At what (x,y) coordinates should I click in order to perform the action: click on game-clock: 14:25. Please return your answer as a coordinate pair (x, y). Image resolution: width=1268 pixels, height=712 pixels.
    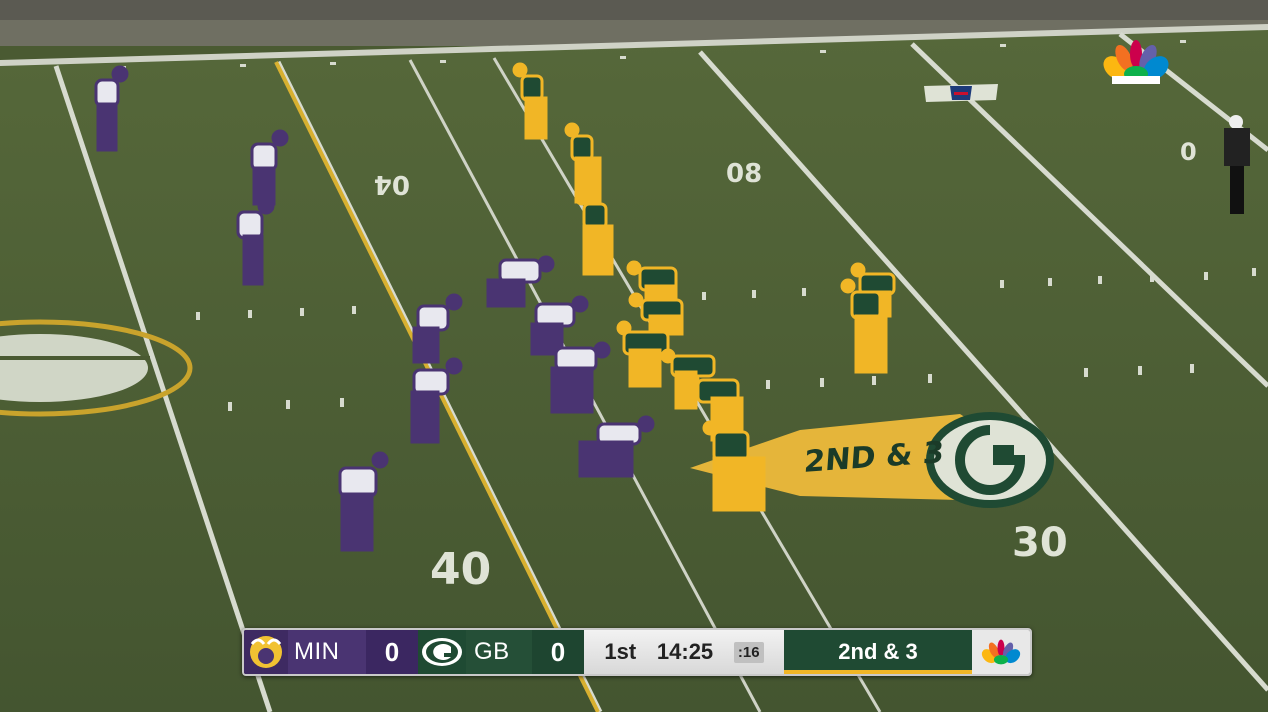
    Looking at the image, I should click on (685, 651).